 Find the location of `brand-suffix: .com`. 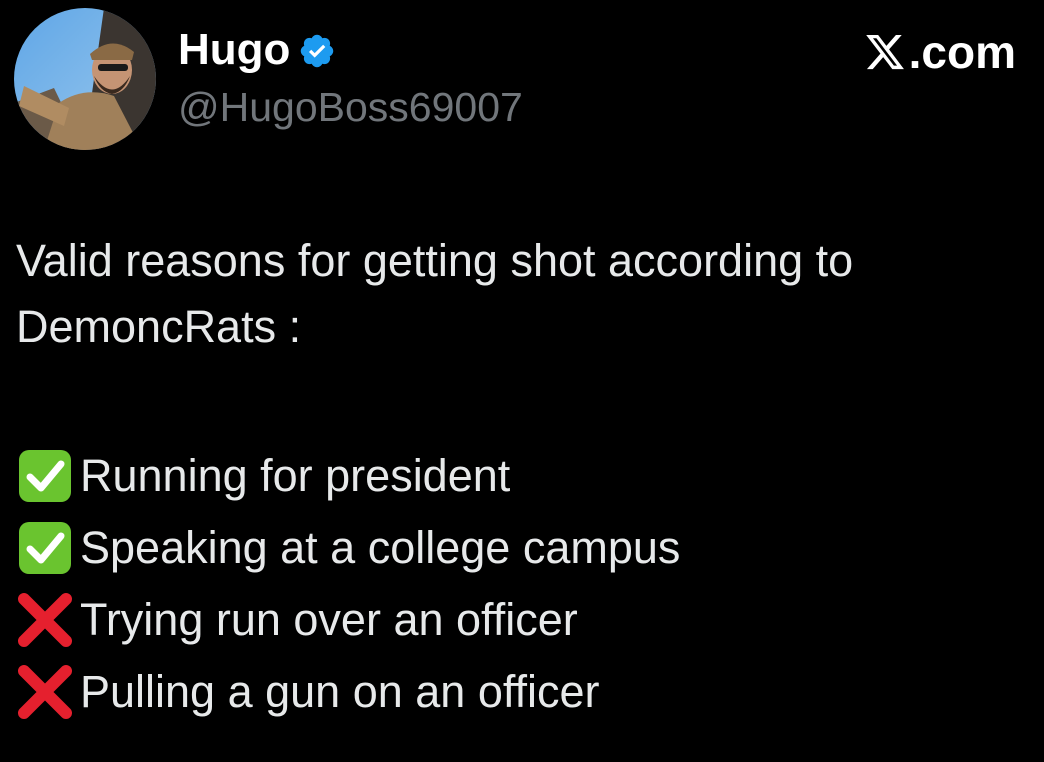

brand-suffix: .com is located at coordinates (962, 52).